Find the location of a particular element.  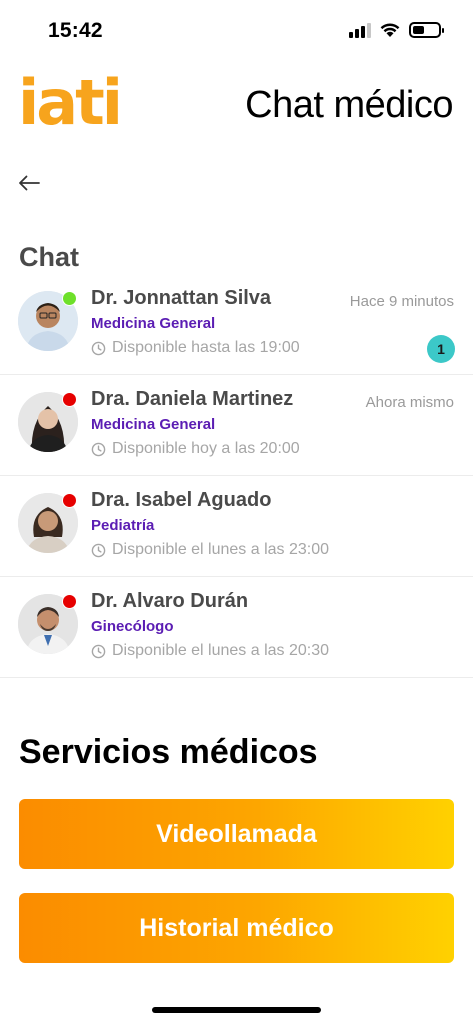

doctor-name: Dra. Isabel Aguado is located at coordinates (181, 500).